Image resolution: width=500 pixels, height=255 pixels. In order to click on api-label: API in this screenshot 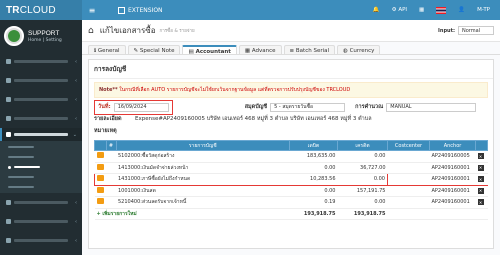, I will do `click(403, 10)`.